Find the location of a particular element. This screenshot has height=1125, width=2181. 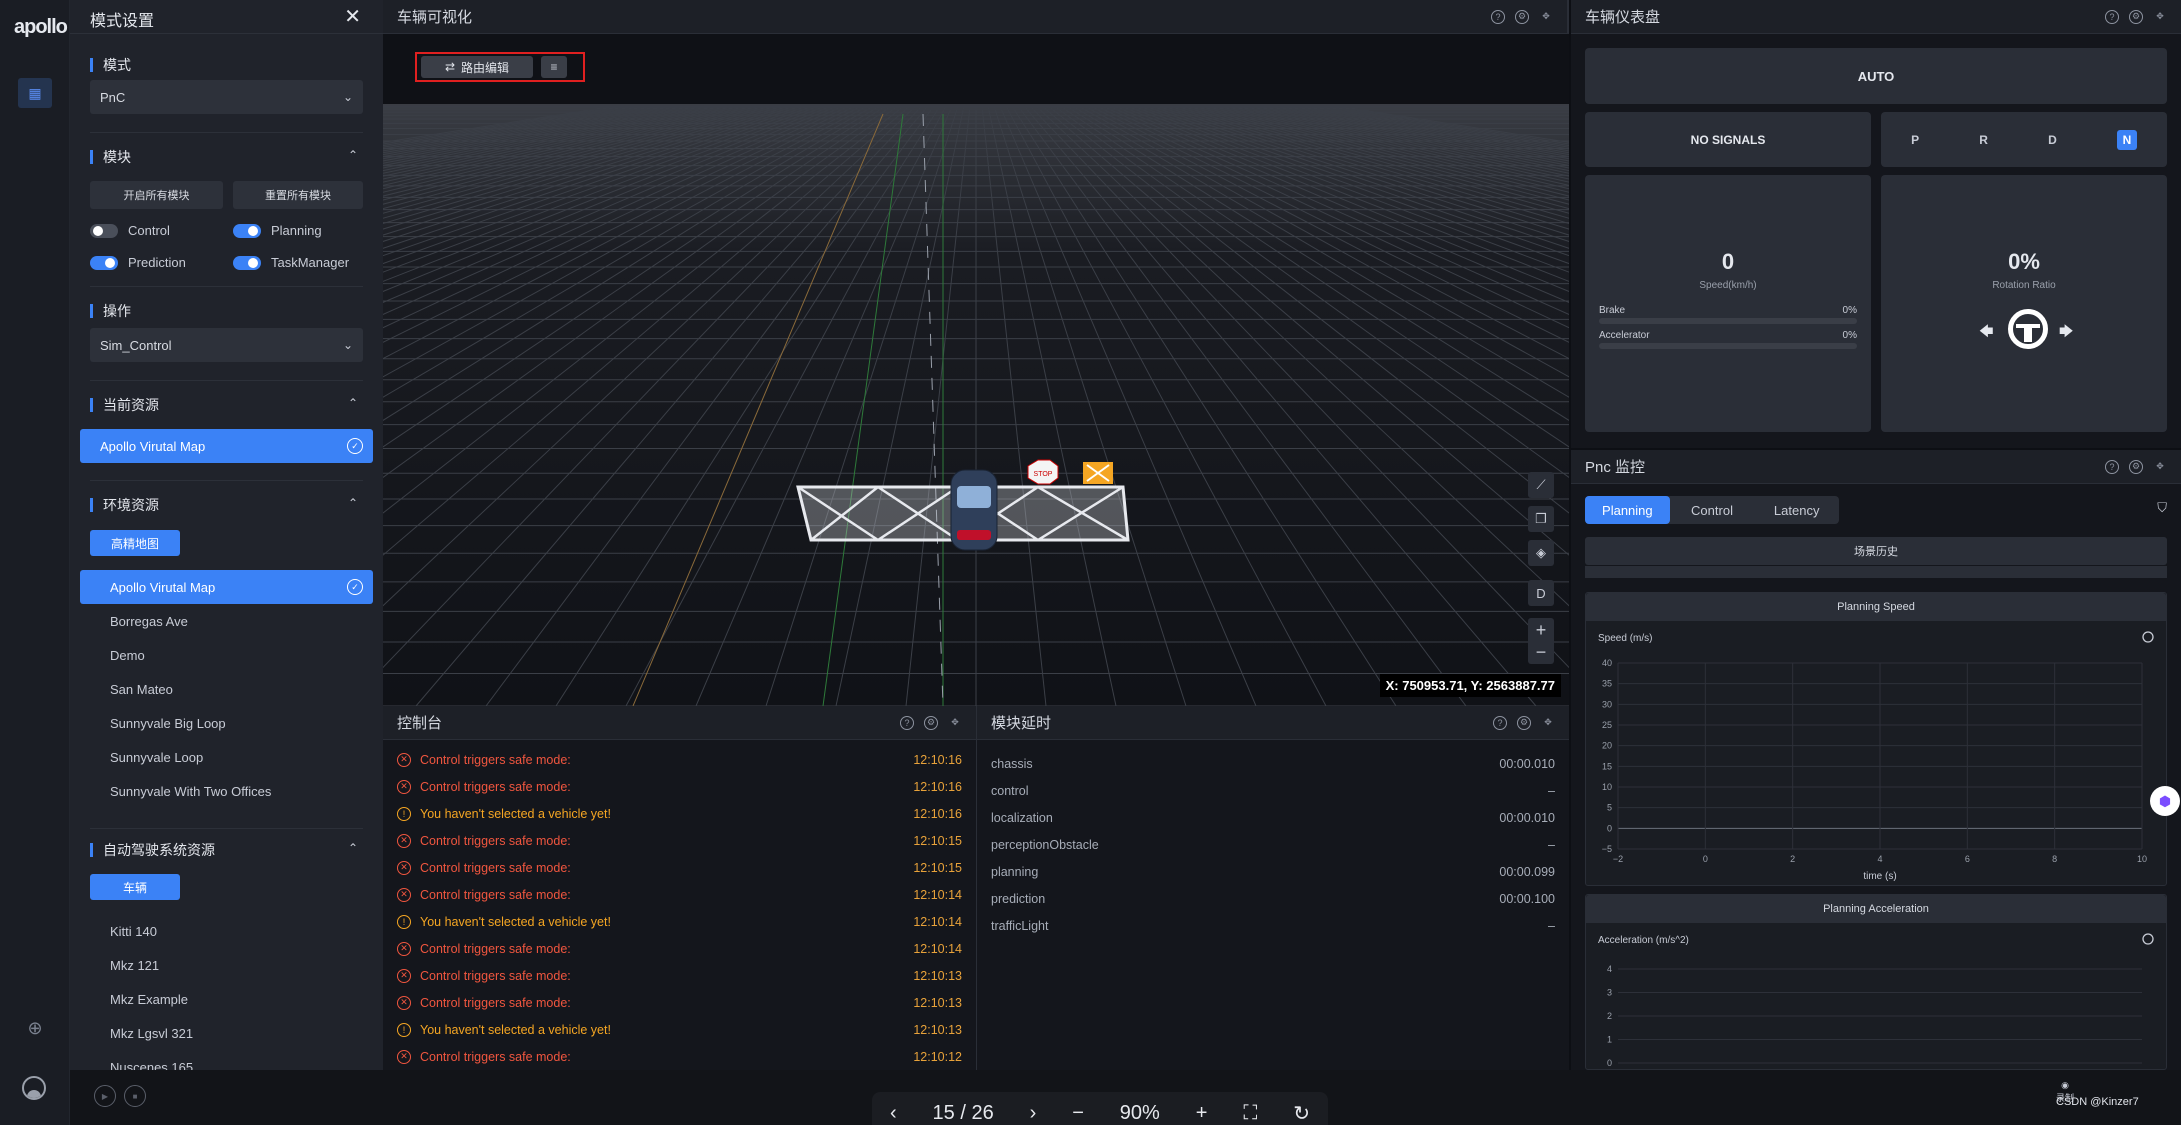

layers-icon: ❐ is located at coordinates (1541, 519).